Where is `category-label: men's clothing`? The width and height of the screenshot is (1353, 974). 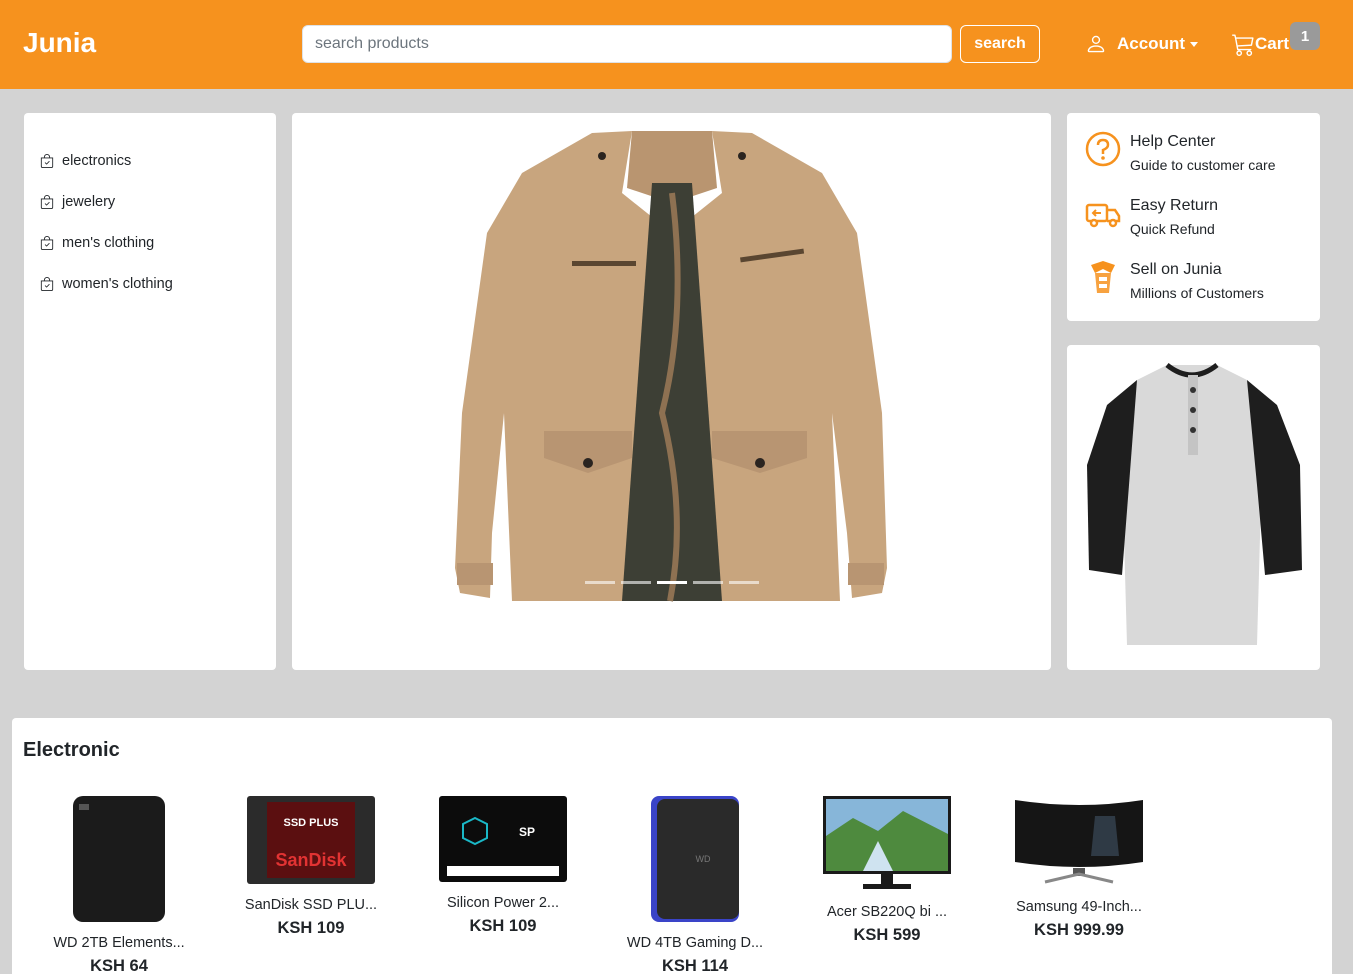 category-label: men's clothing is located at coordinates (108, 242).